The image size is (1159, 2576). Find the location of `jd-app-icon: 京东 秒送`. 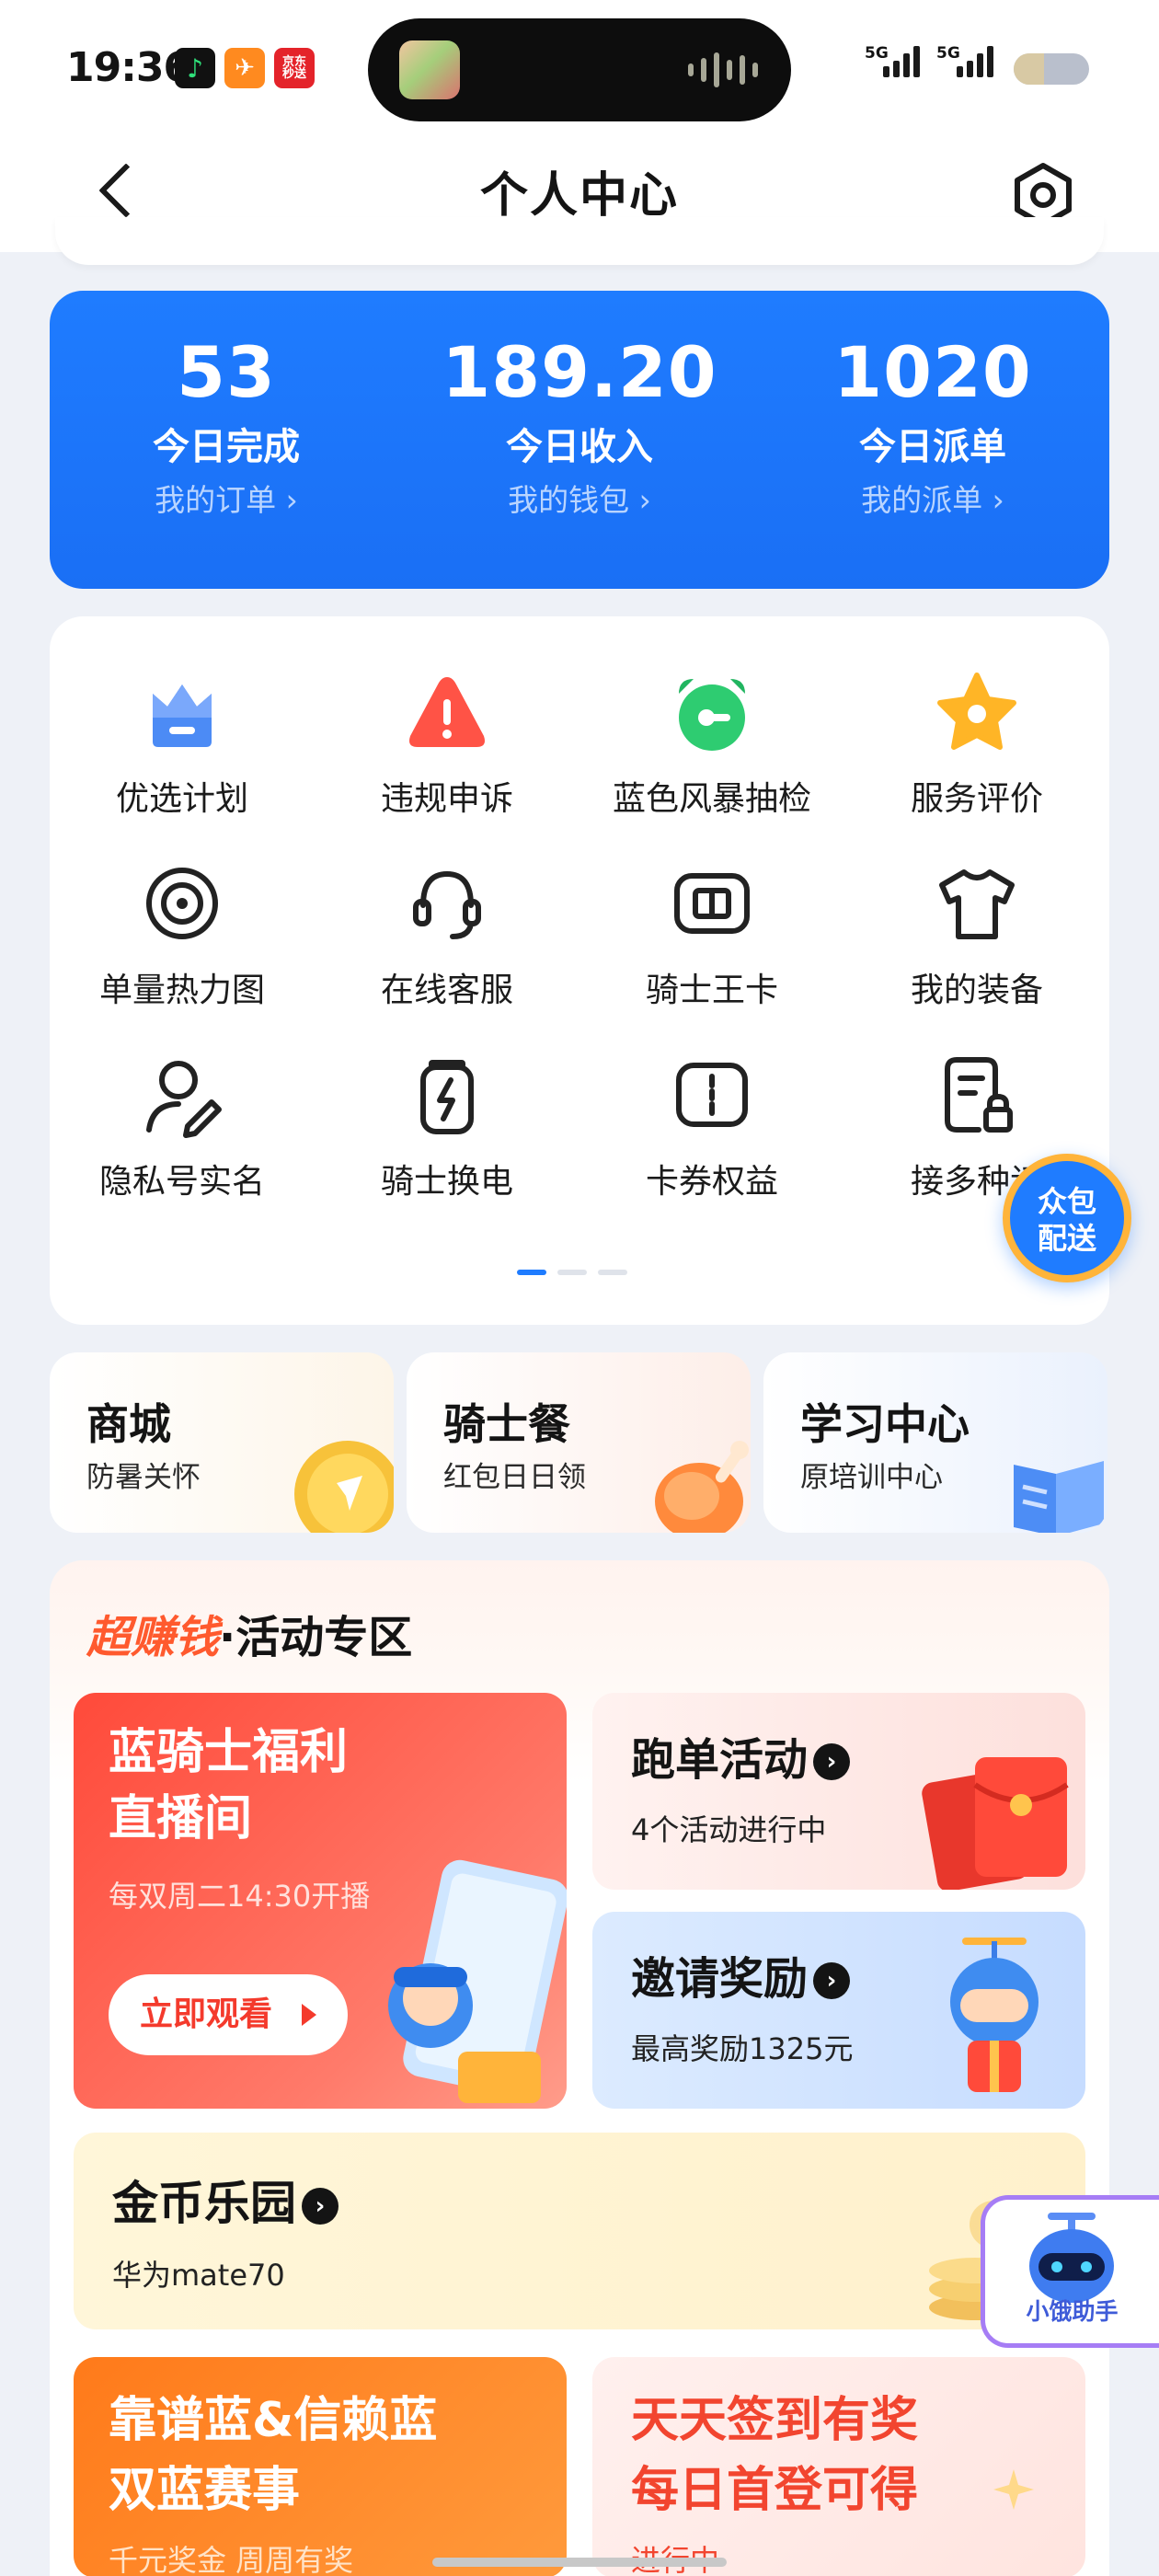

jd-app-icon: 京东 秒送 is located at coordinates (294, 68).